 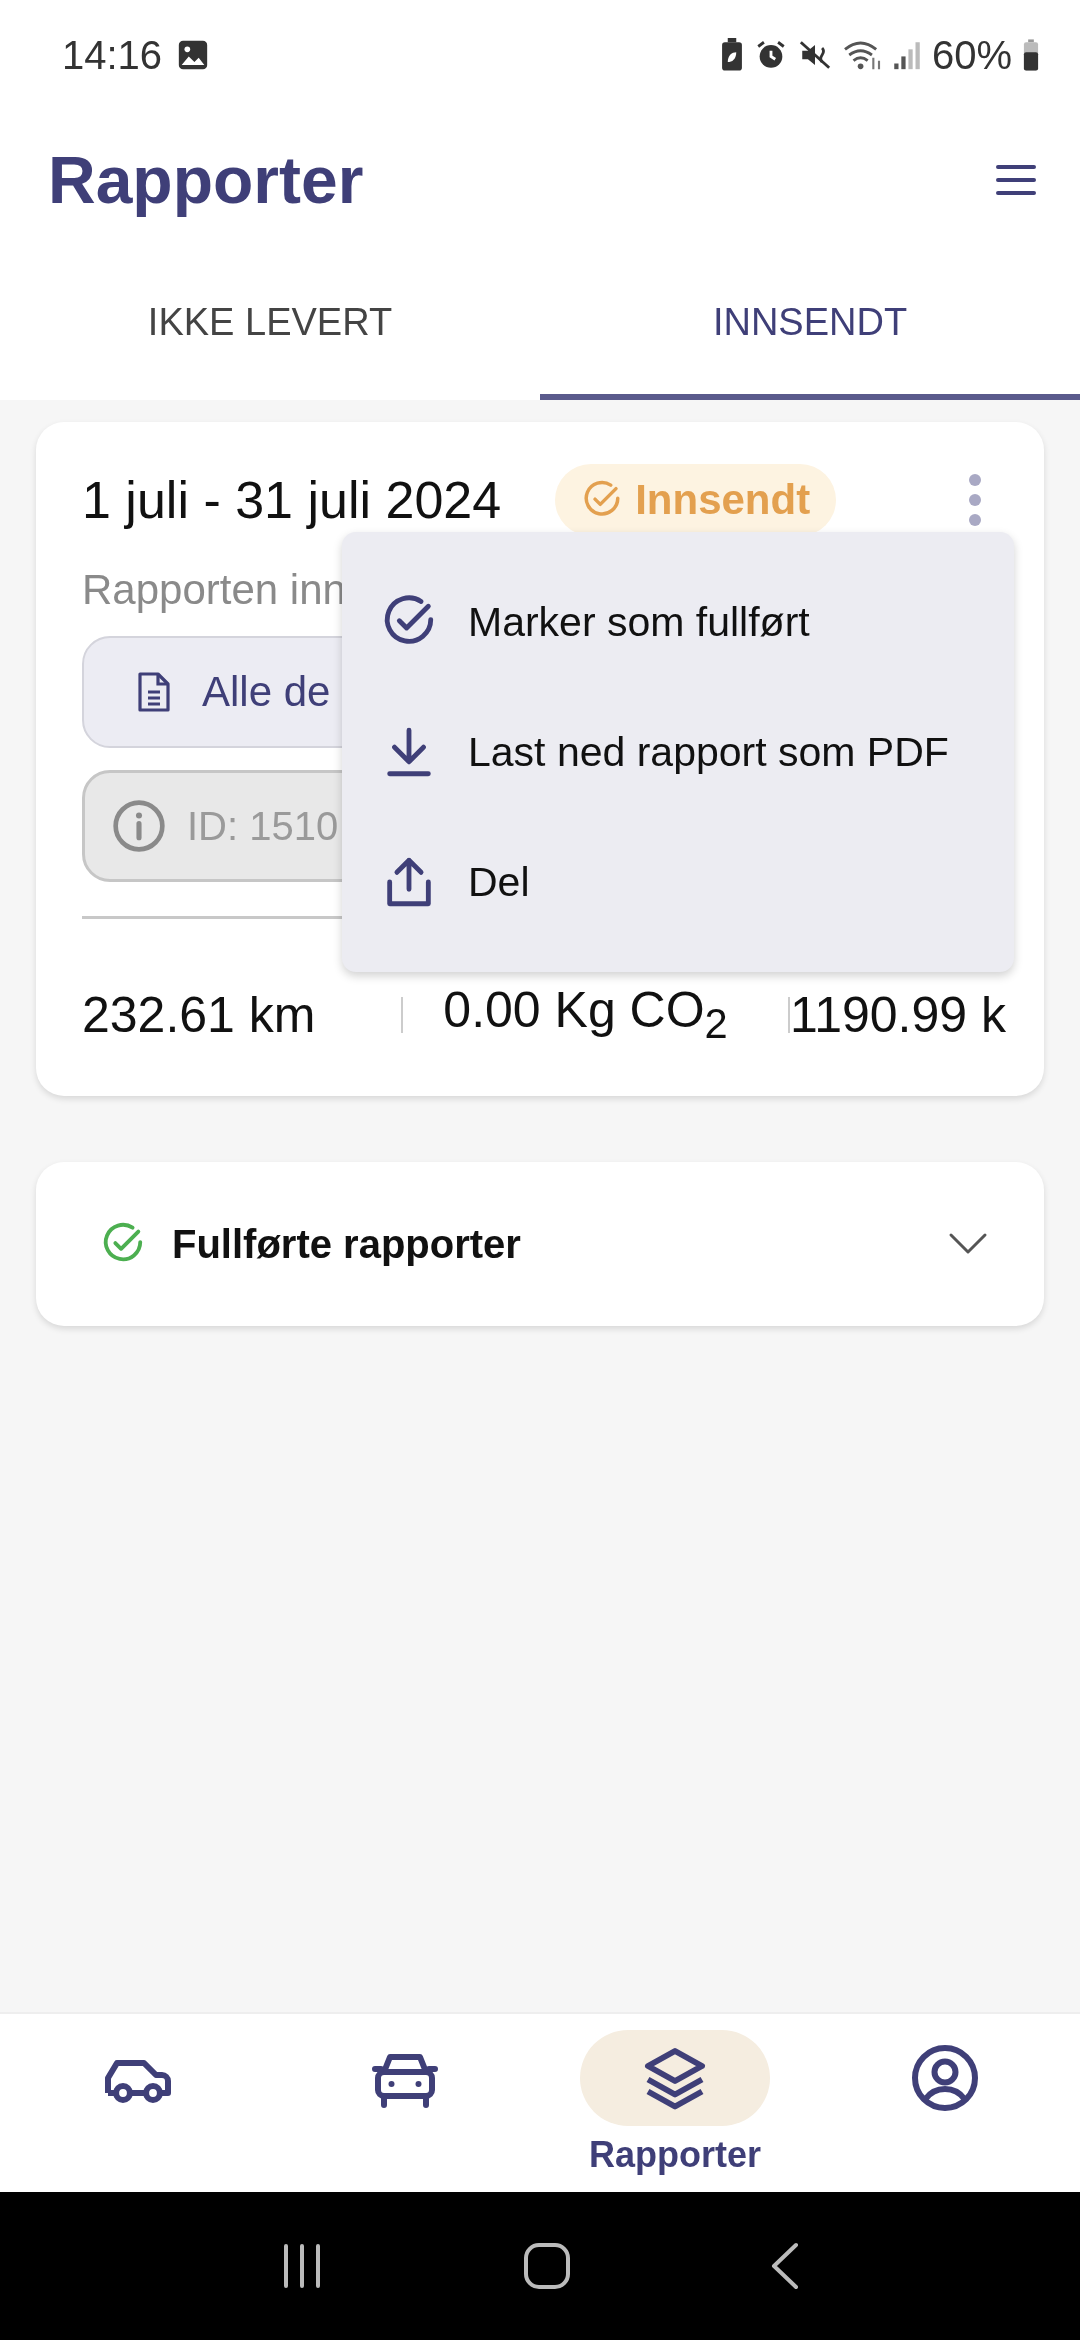 I want to click on chevron-down-icon, so click(x=968, y=1244).